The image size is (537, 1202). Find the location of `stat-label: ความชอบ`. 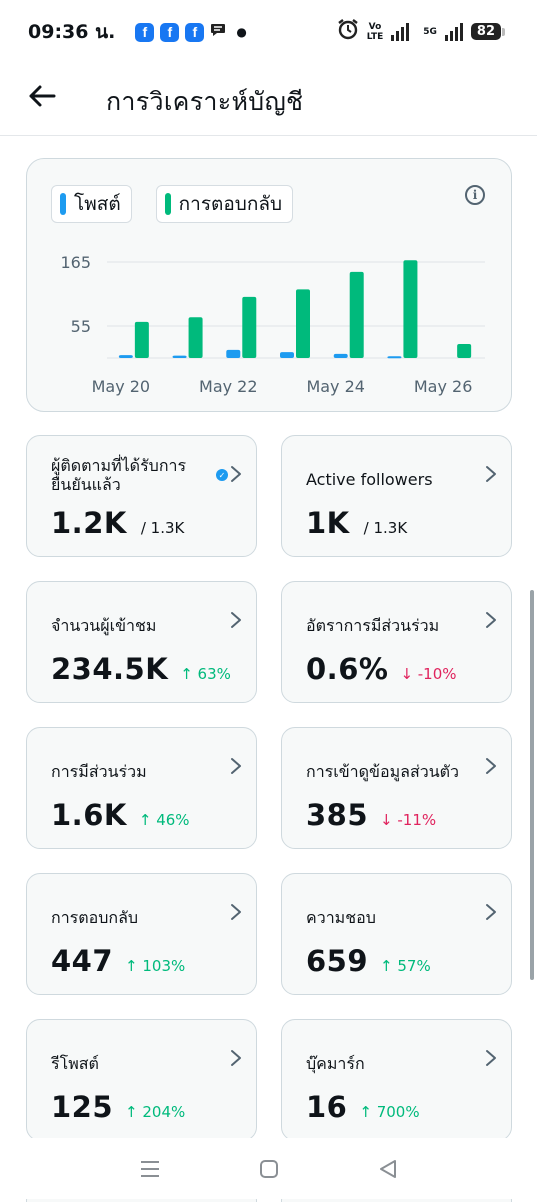

stat-label: ความชอบ is located at coordinates (341, 917).